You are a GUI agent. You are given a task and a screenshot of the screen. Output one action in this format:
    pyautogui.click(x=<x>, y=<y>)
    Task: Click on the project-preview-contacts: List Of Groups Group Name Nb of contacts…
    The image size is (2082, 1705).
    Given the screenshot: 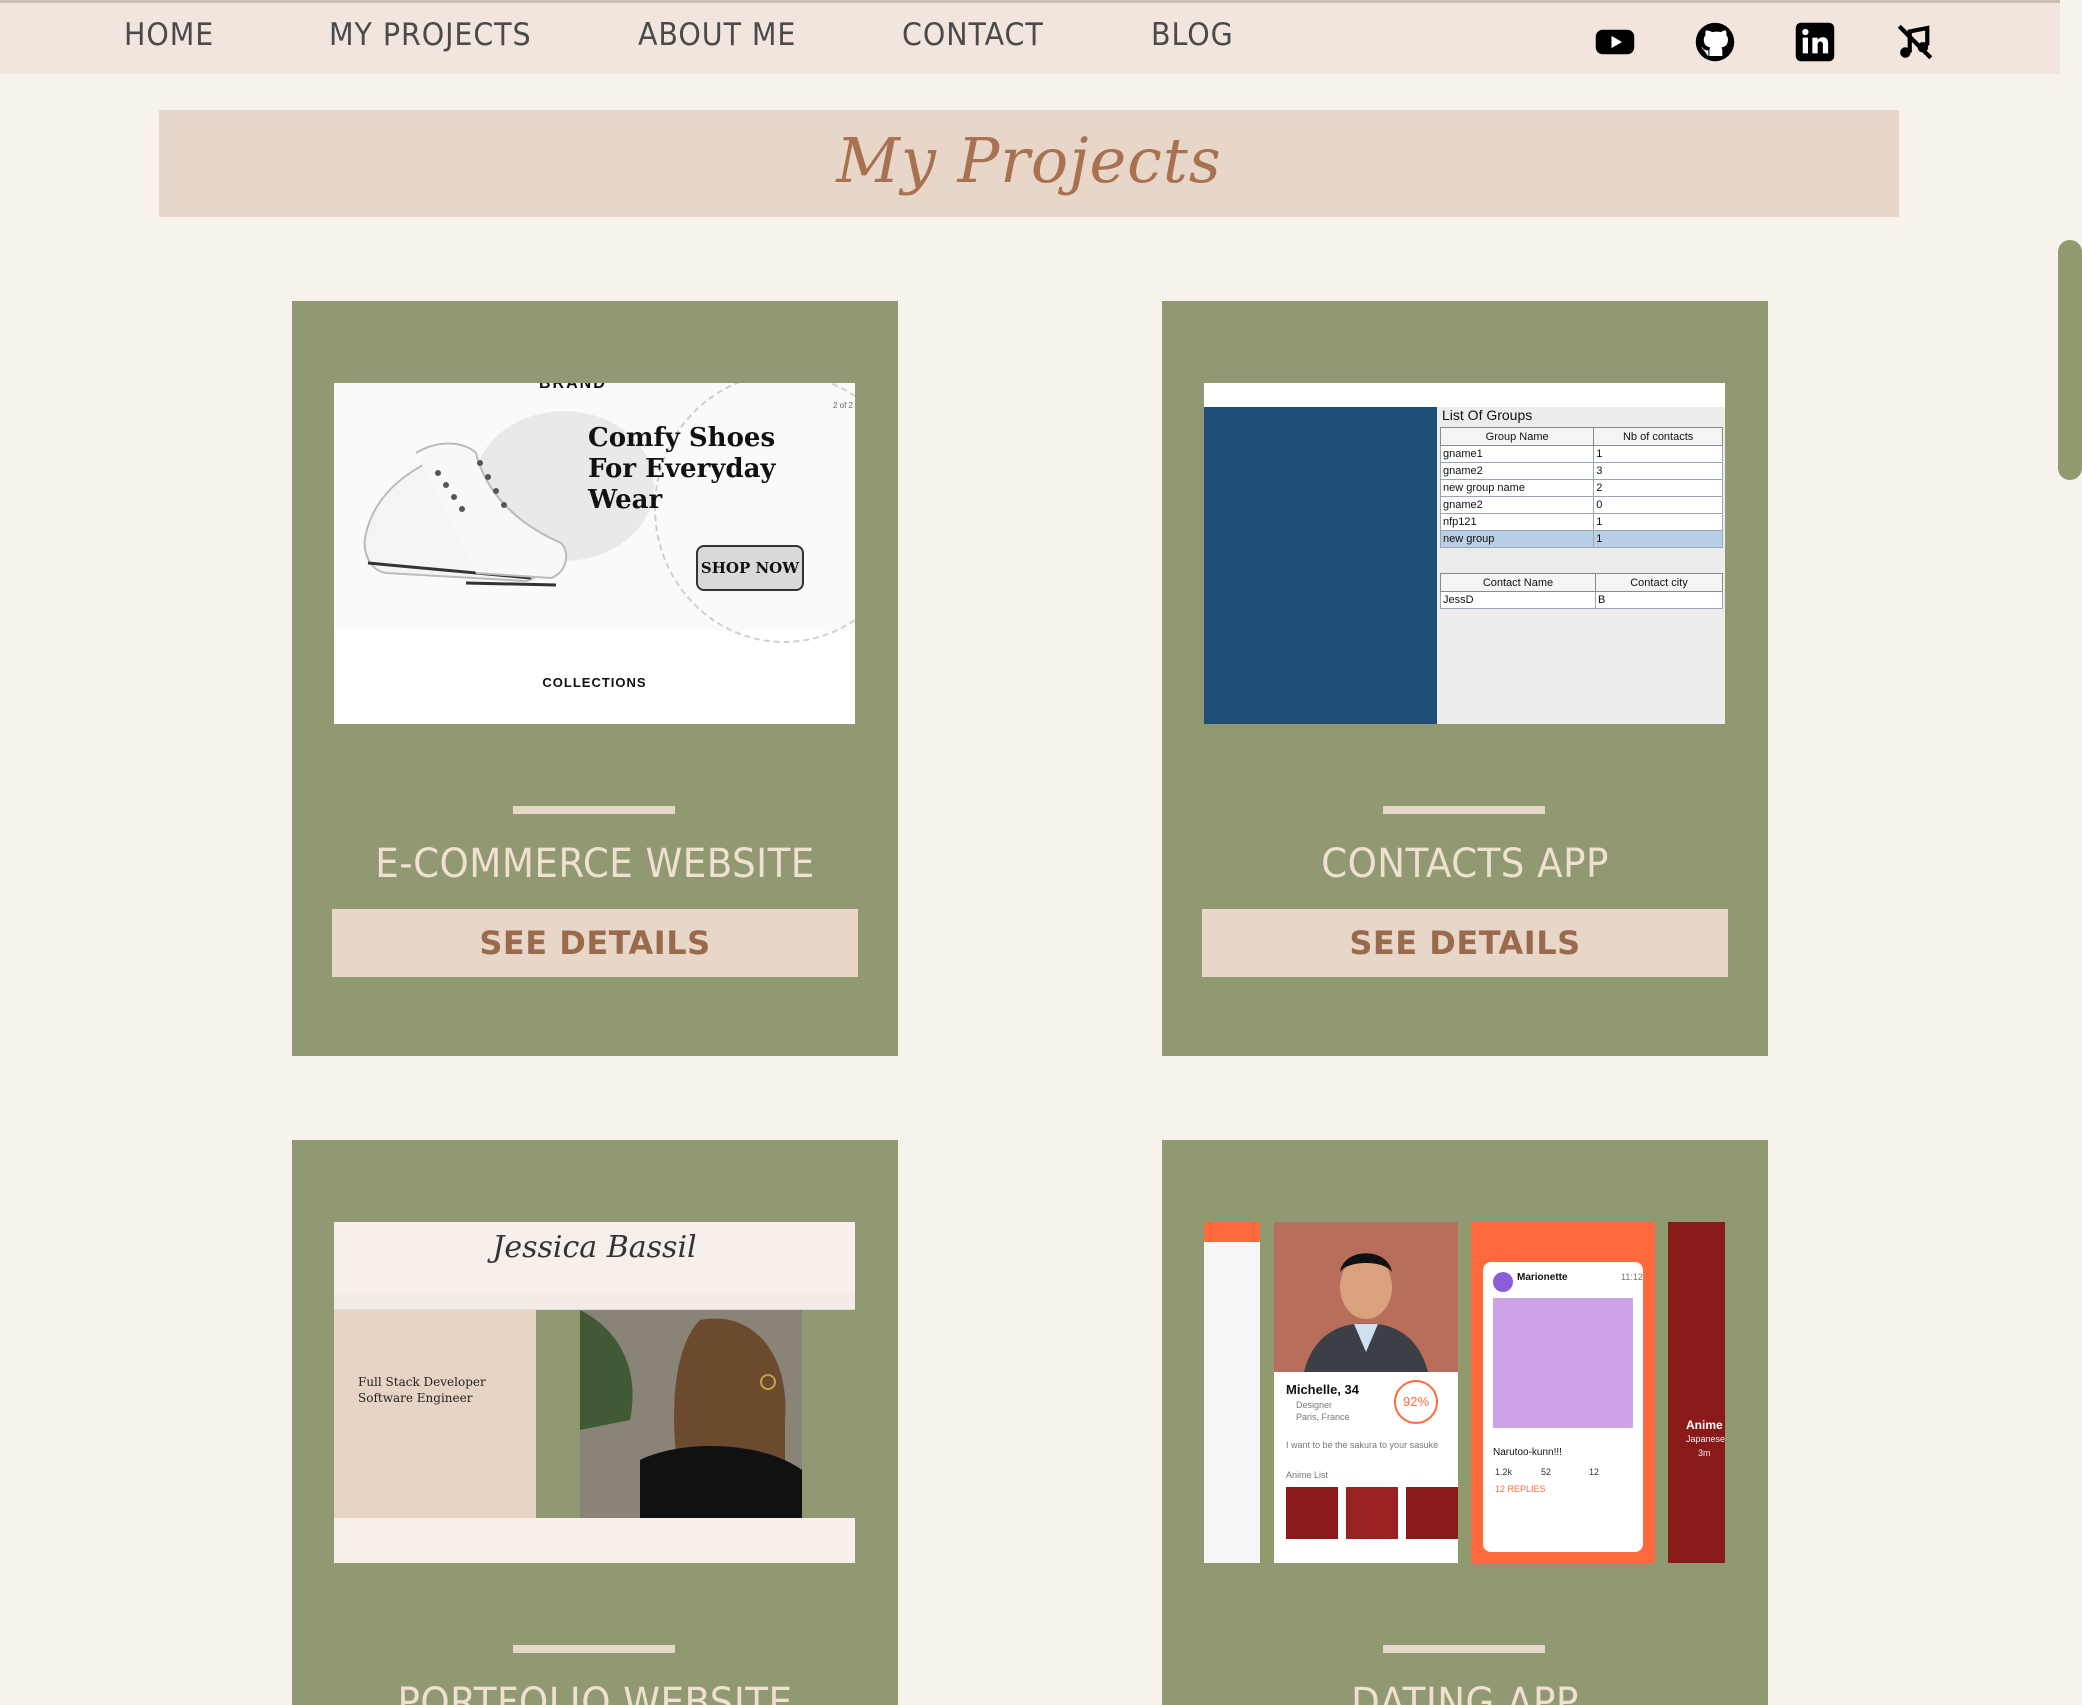 What is the action you would take?
    pyautogui.click(x=1464, y=553)
    